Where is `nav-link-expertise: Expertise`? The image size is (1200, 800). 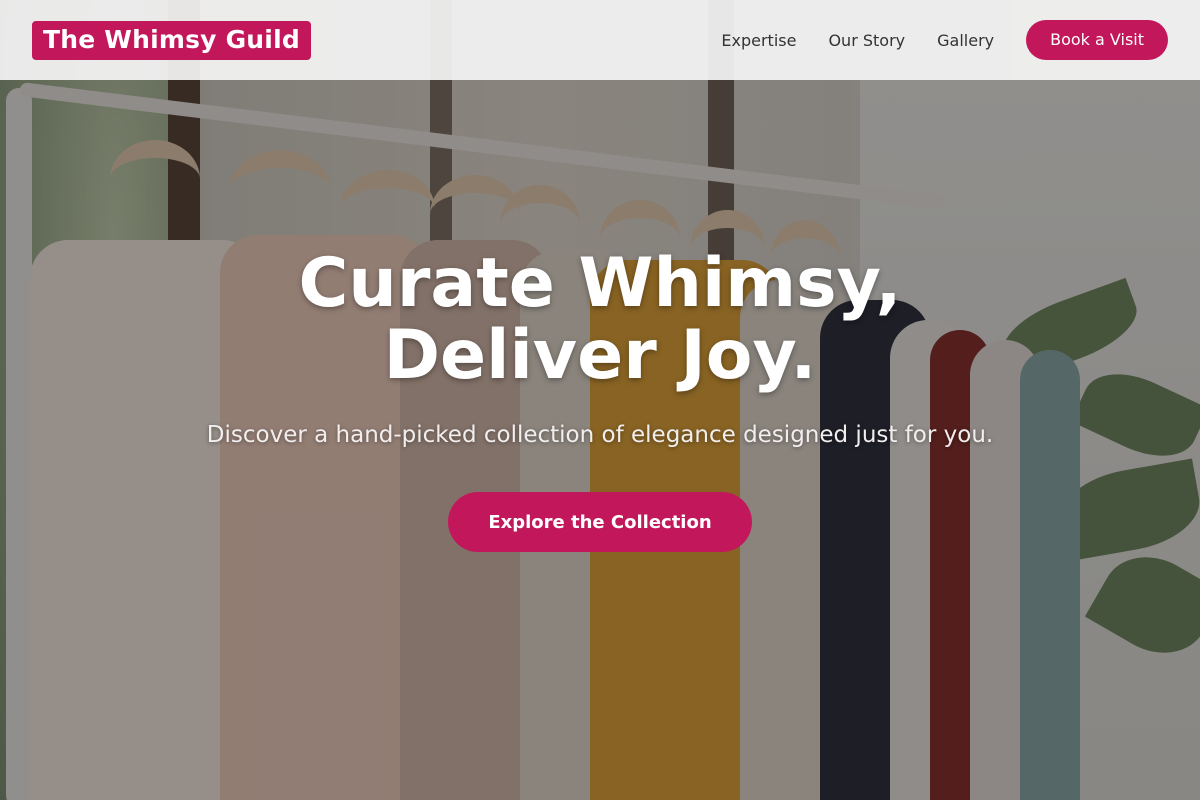
nav-link-expertise: Expertise is located at coordinates (758, 40).